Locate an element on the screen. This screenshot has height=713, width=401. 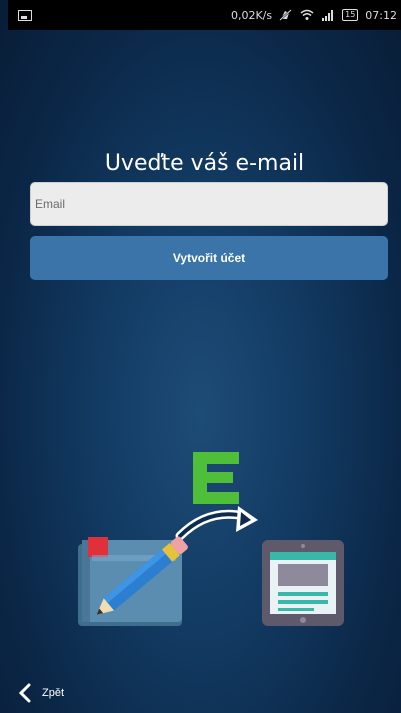
back-label: Zpět is located at coordinates (53, 693).